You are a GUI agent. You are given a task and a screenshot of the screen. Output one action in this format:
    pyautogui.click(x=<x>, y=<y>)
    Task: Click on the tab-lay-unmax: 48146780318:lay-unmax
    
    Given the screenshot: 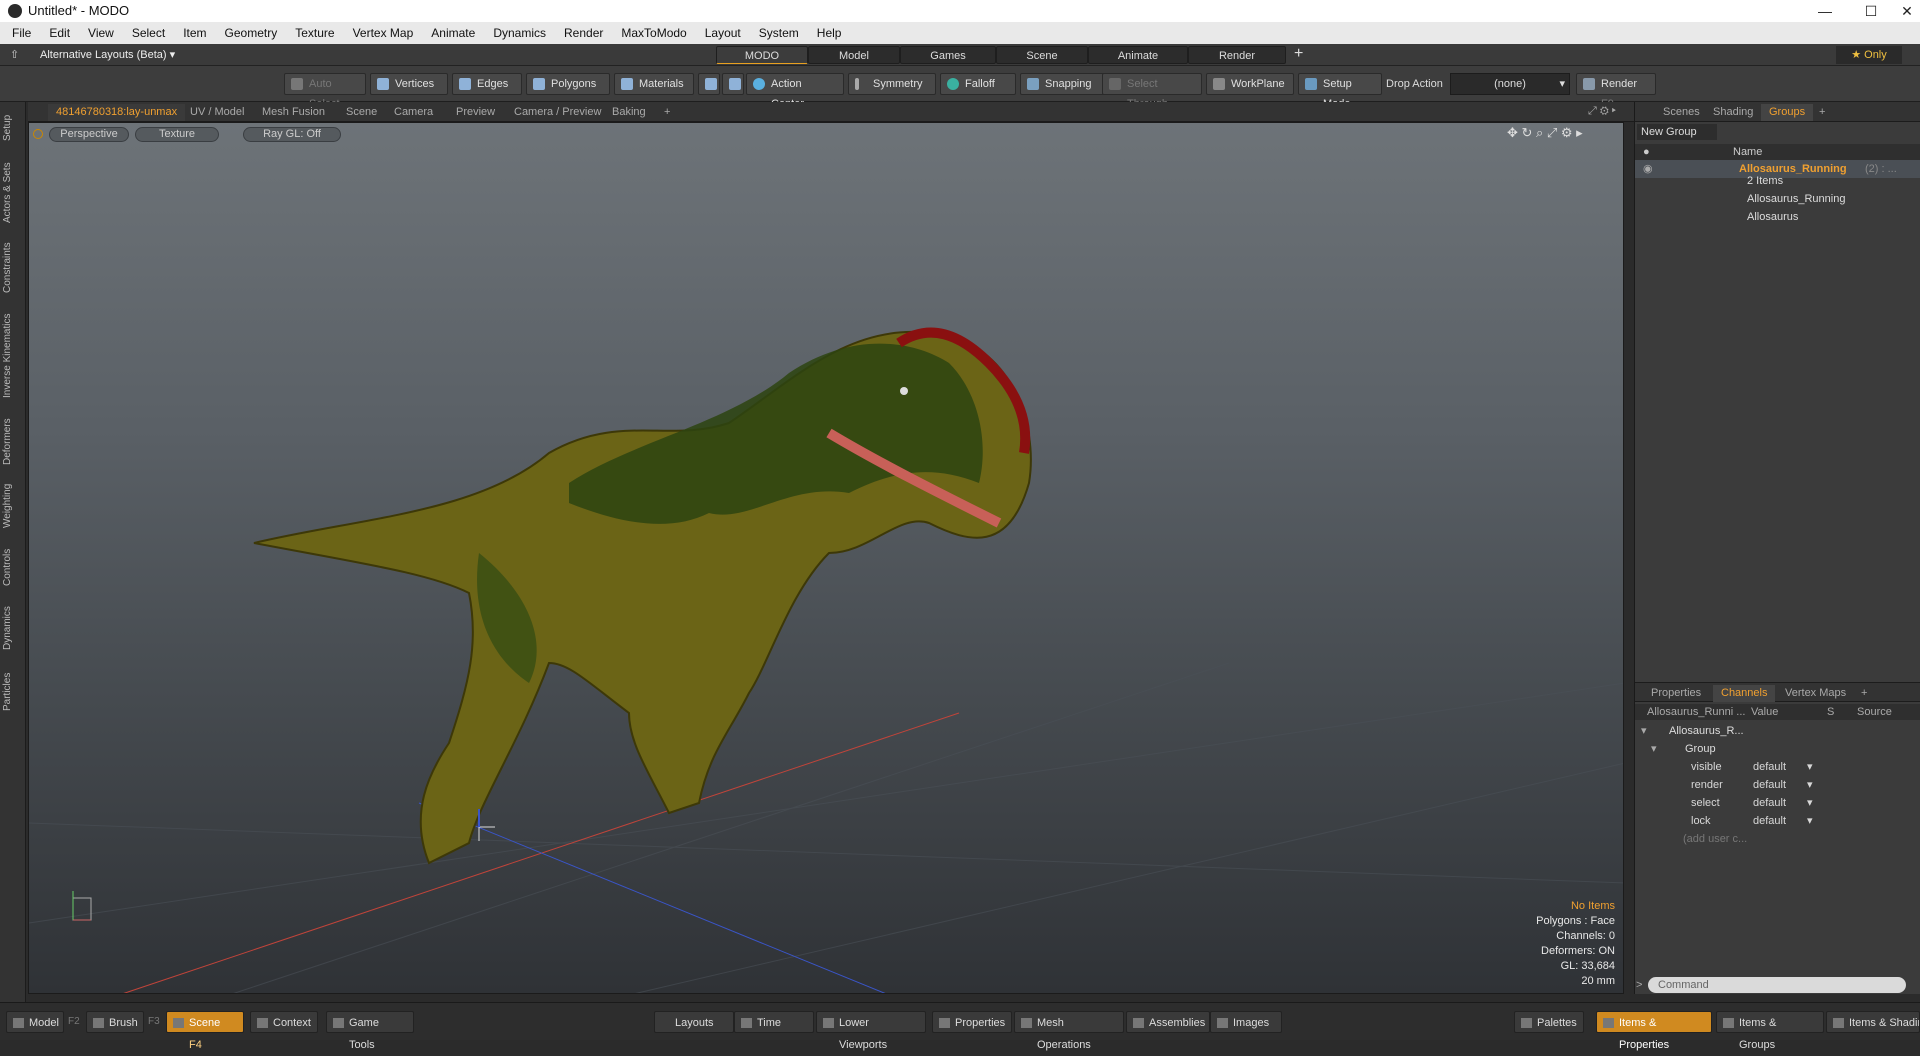 What is the action you would take?
    pyautogui.click(x=117, y=112)
    